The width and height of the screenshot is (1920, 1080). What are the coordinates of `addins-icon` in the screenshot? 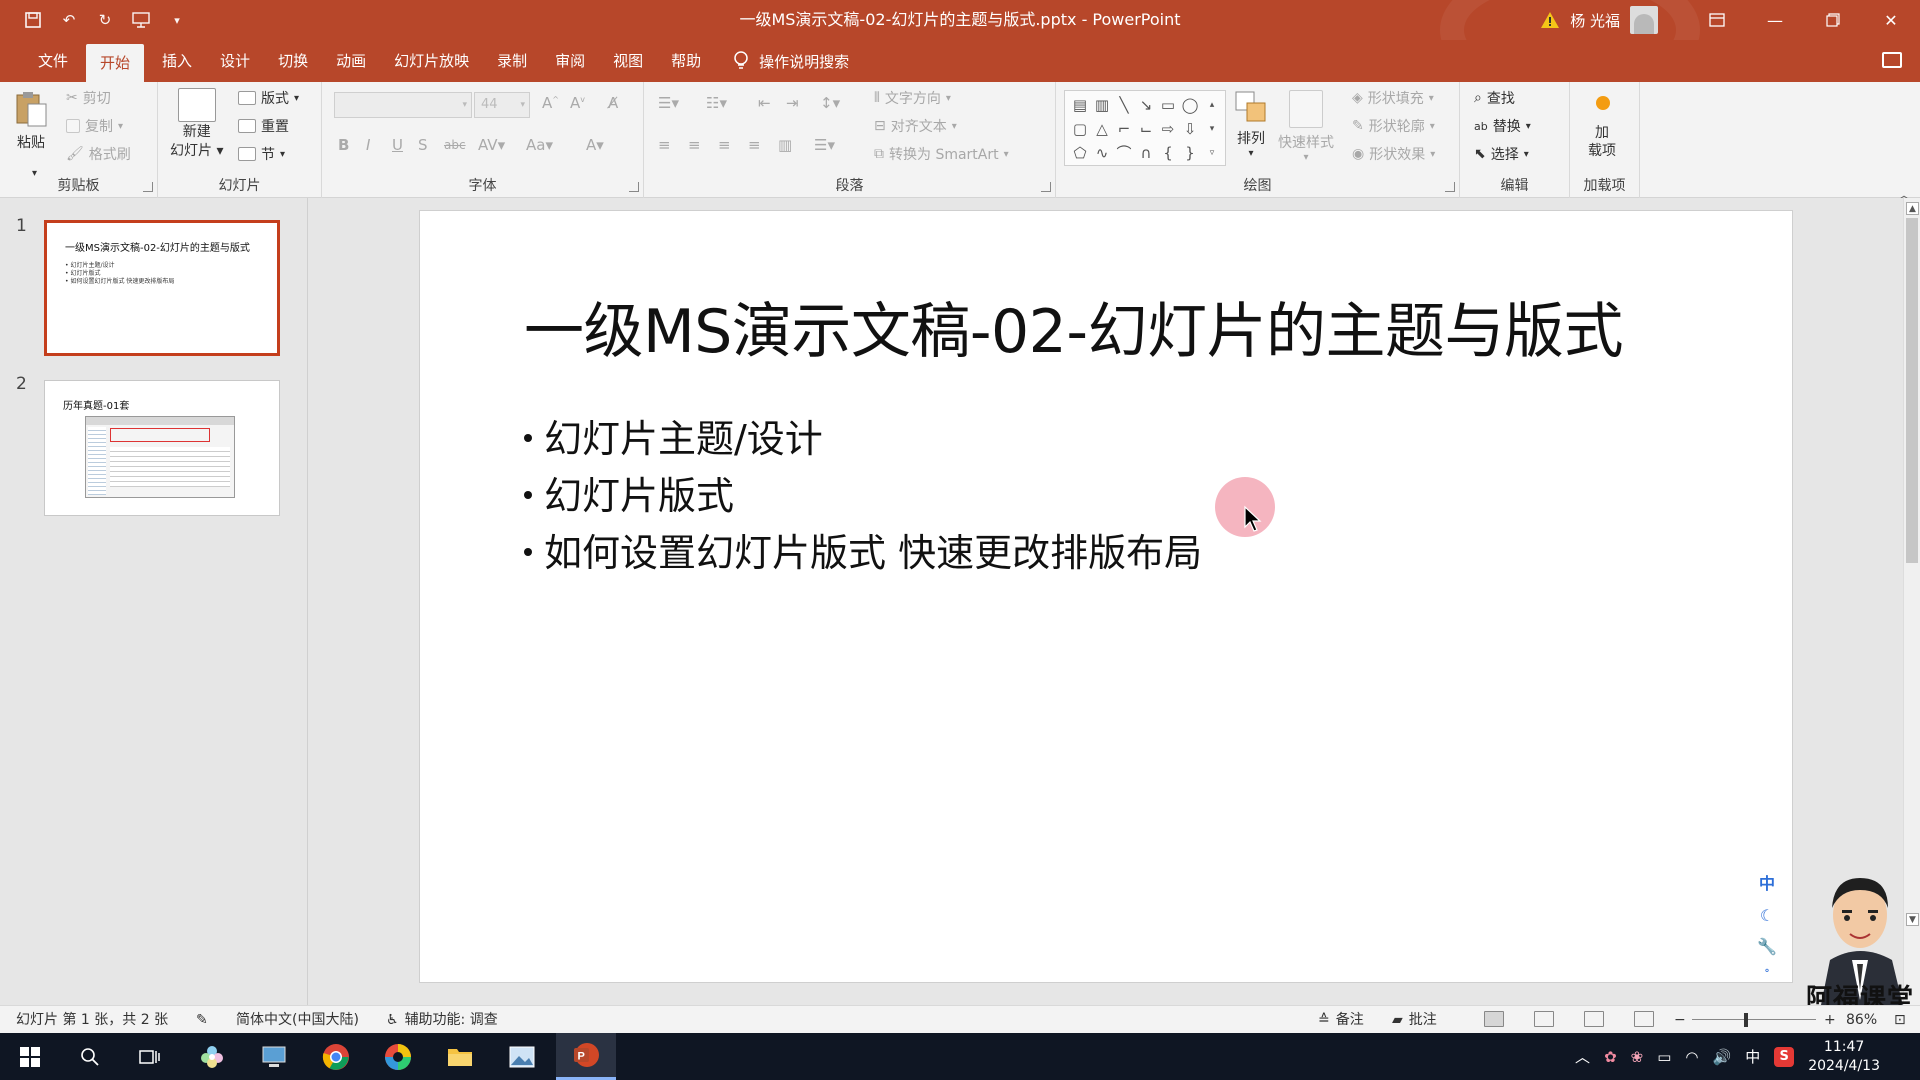 It's located at (1603, 103).